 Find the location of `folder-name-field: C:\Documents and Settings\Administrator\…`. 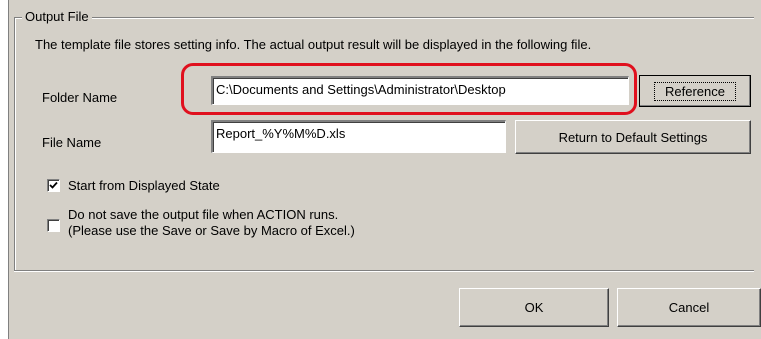

folder-name-field: C:\Documents and Settings\Administrator\… is located at coordinates (420, 90).